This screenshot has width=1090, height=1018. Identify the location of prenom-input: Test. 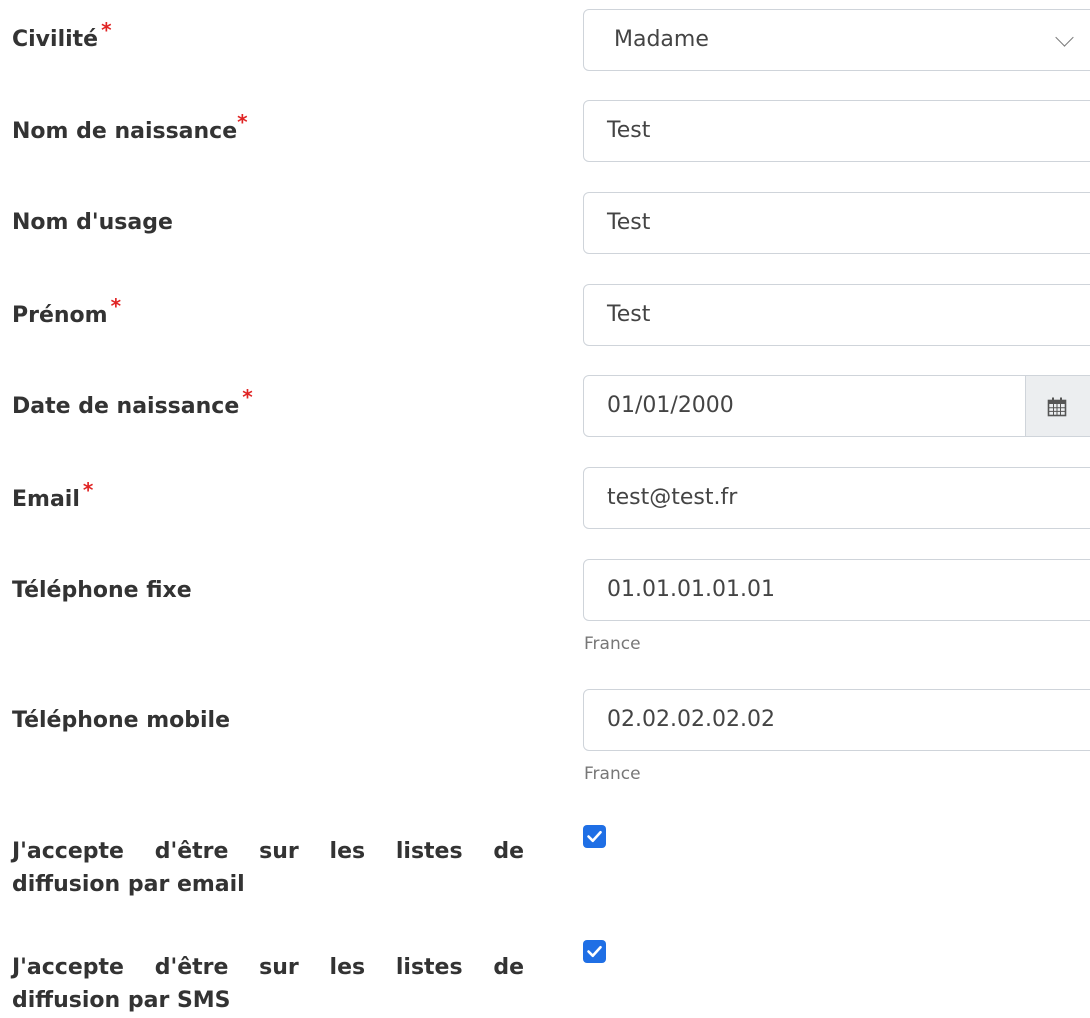
(836, 315).